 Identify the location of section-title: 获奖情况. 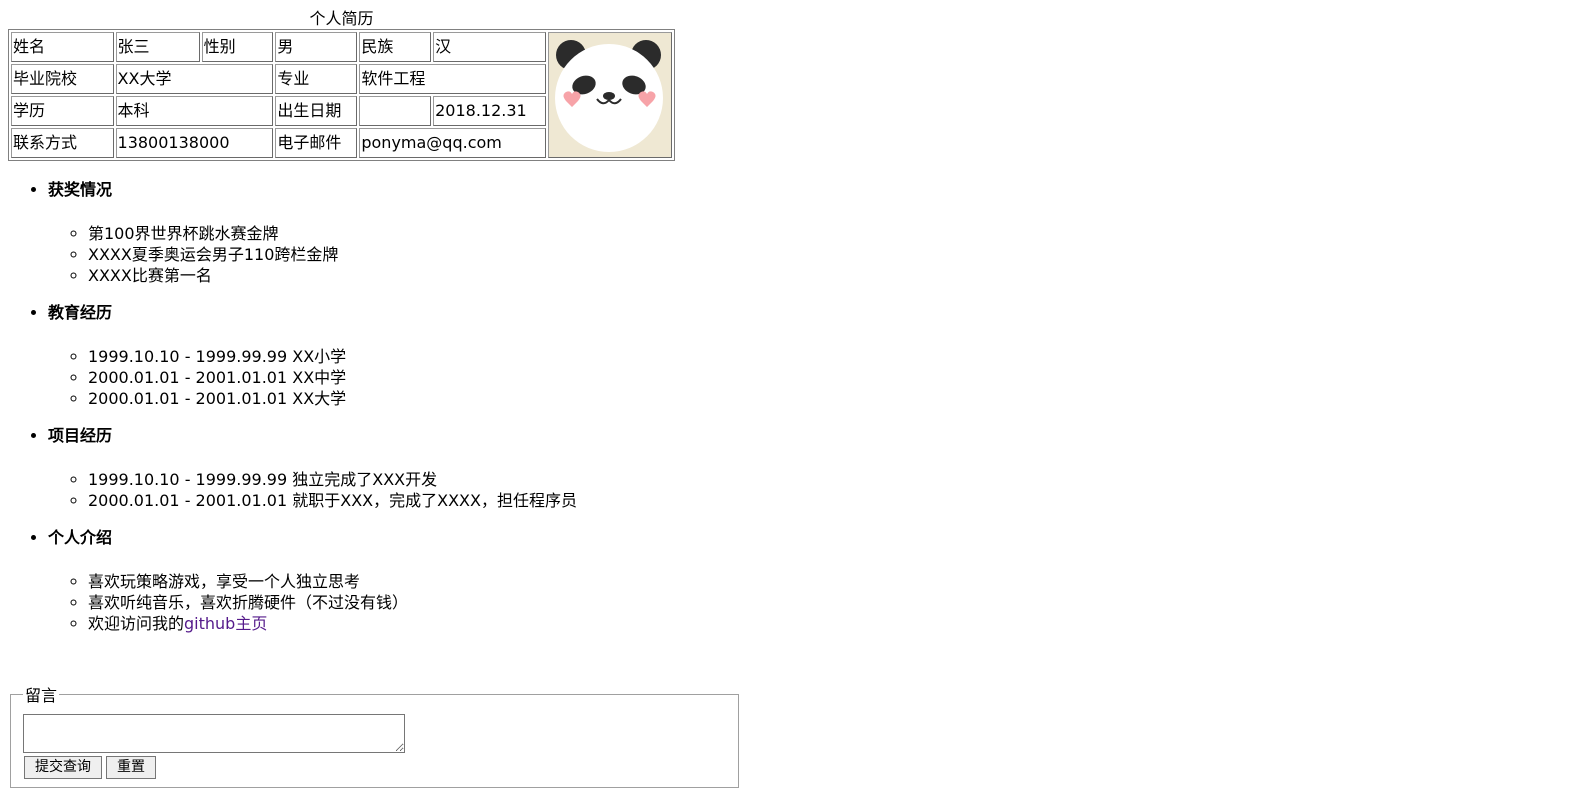
(80, 189).